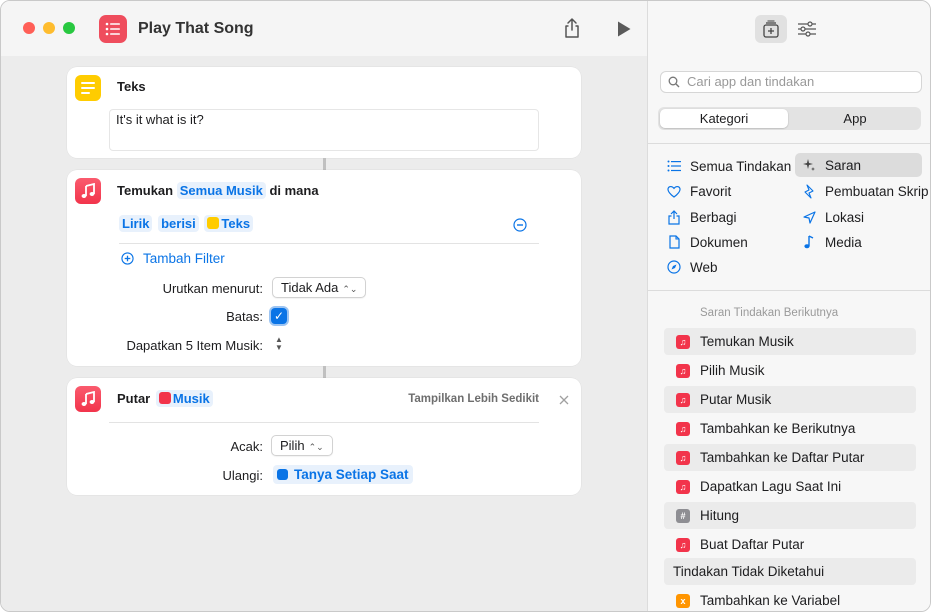  Describe the element at coordinates (134, 398) in the screenshot. I see `play-title-label: Putar` at that location.